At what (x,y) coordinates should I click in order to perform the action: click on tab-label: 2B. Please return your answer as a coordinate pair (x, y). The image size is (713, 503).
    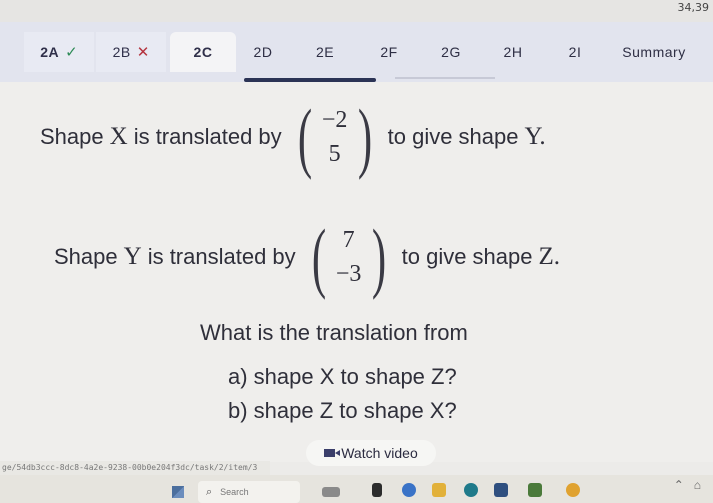
    Looking at the image, I should click on (121, 52).